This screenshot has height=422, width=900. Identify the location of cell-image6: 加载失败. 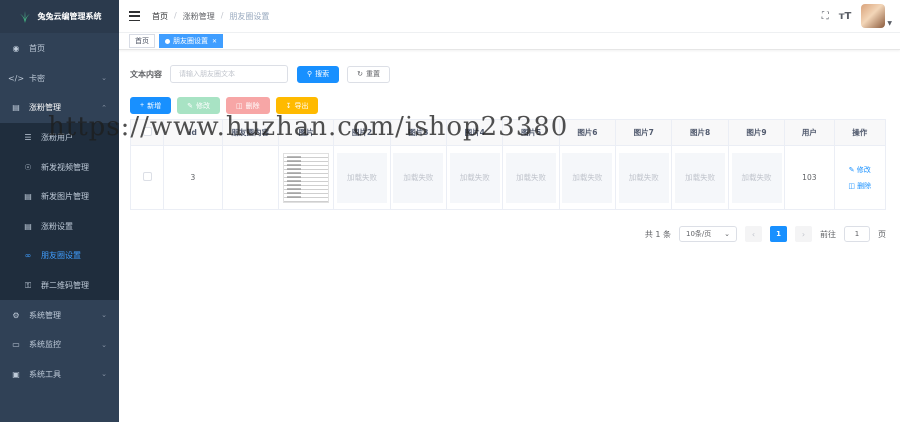
(588, 177).